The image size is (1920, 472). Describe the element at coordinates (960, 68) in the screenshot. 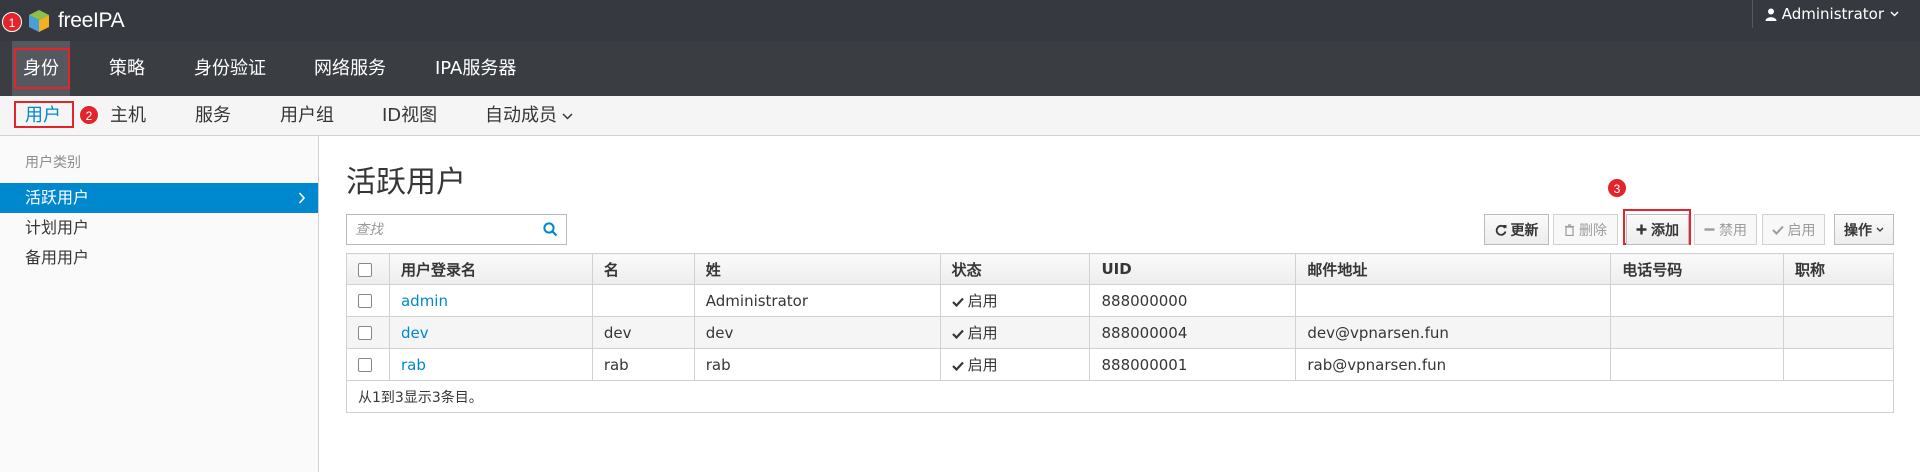

I see `primary-nav: 身份 策略 身份验证 网络服务 IPA服务器` at that location.